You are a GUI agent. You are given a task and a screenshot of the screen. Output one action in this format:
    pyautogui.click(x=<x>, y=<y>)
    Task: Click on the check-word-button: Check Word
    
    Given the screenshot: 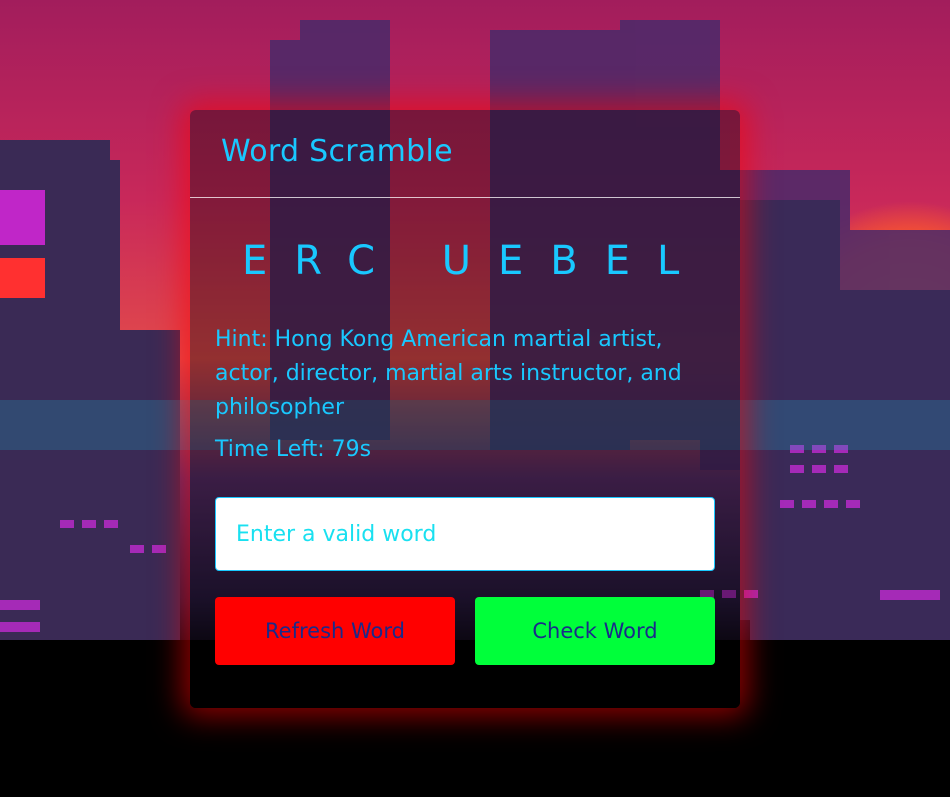 What is the action you would take?
    pyautogui.click(x=595, y=631)
    